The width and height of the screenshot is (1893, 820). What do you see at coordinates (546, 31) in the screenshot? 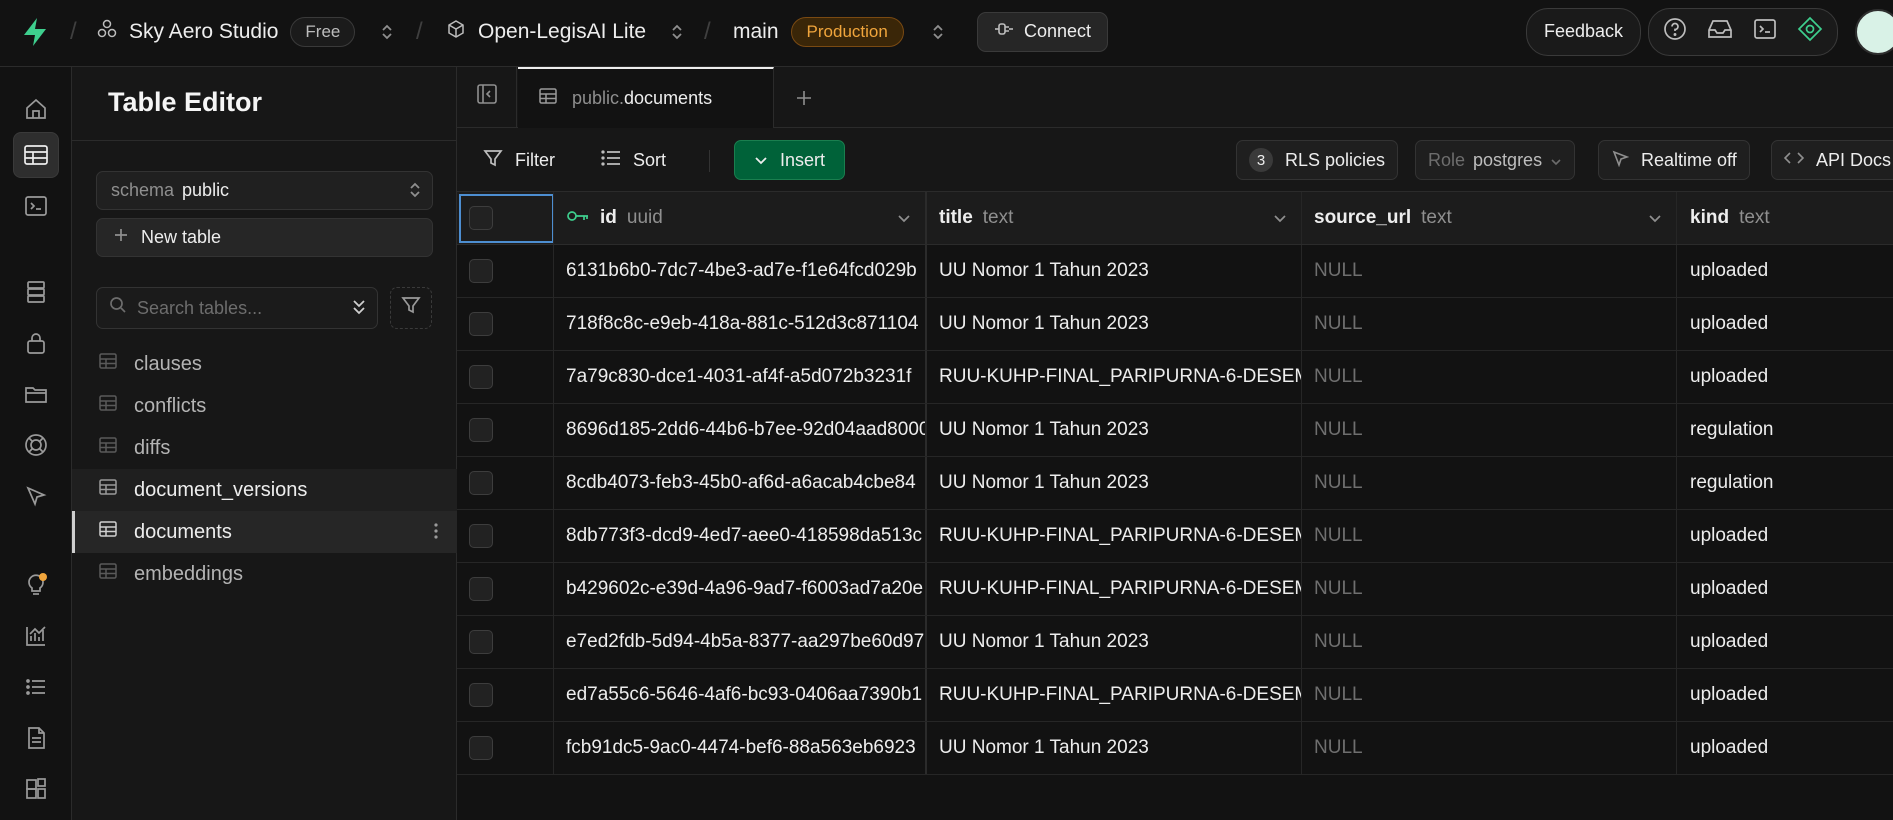
I see `project-selector: Open-LegisAI Lite` at bounding box center [546, 31].